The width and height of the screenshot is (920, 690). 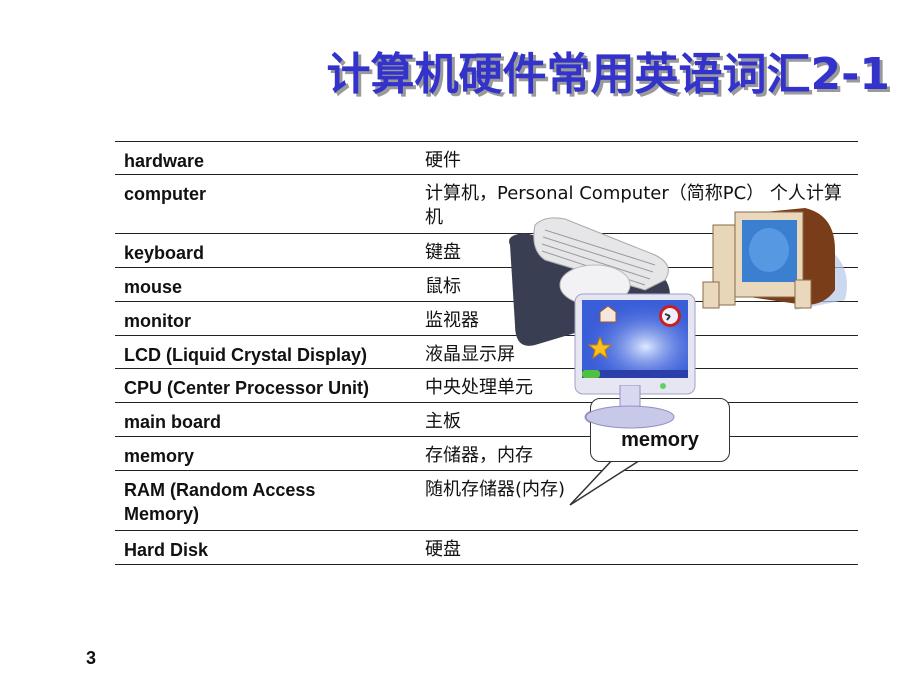 What do you see at coordinates (486, 157) in the screenshot?
I see `table-row: hardware 硬件` at bounding box center [486, 157].